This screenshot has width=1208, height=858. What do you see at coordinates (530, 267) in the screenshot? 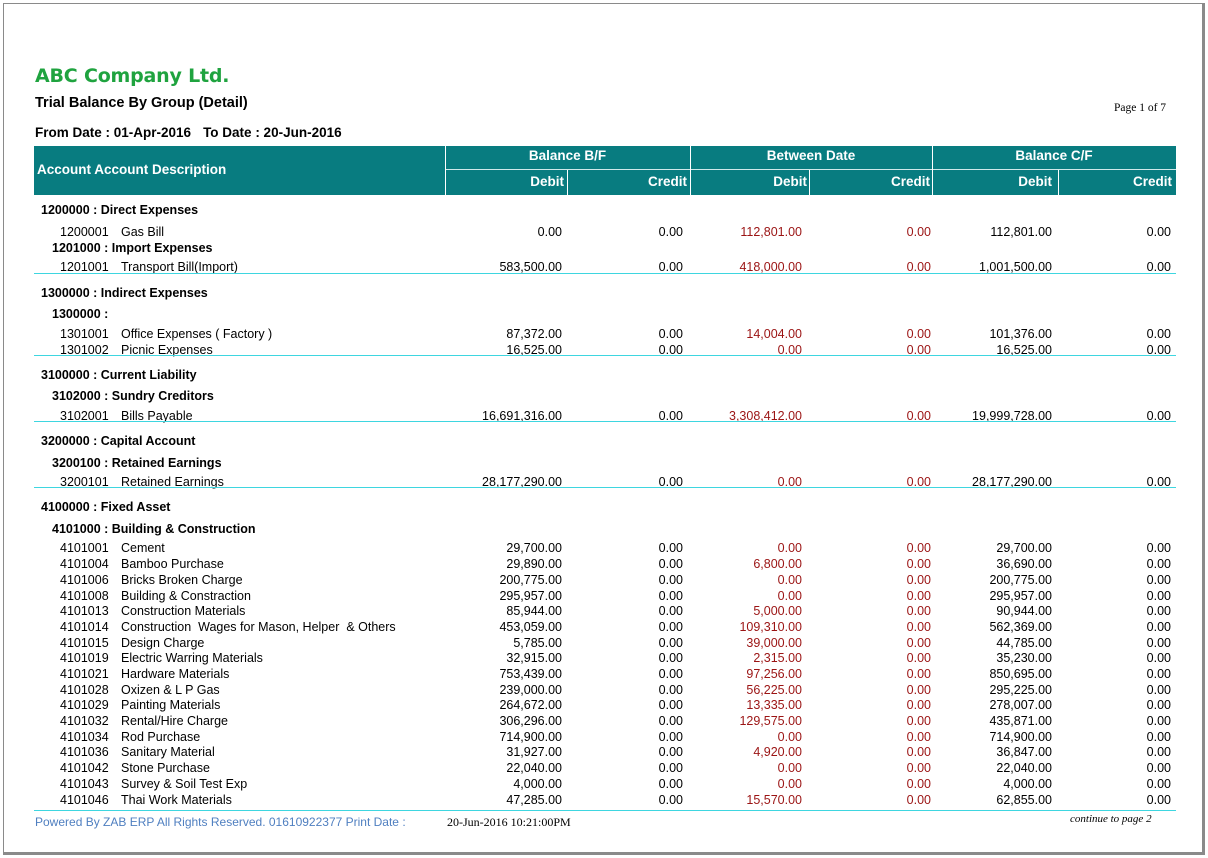
I see `debit-bf-value: 583,500.00` at bounding box center [530, 267].